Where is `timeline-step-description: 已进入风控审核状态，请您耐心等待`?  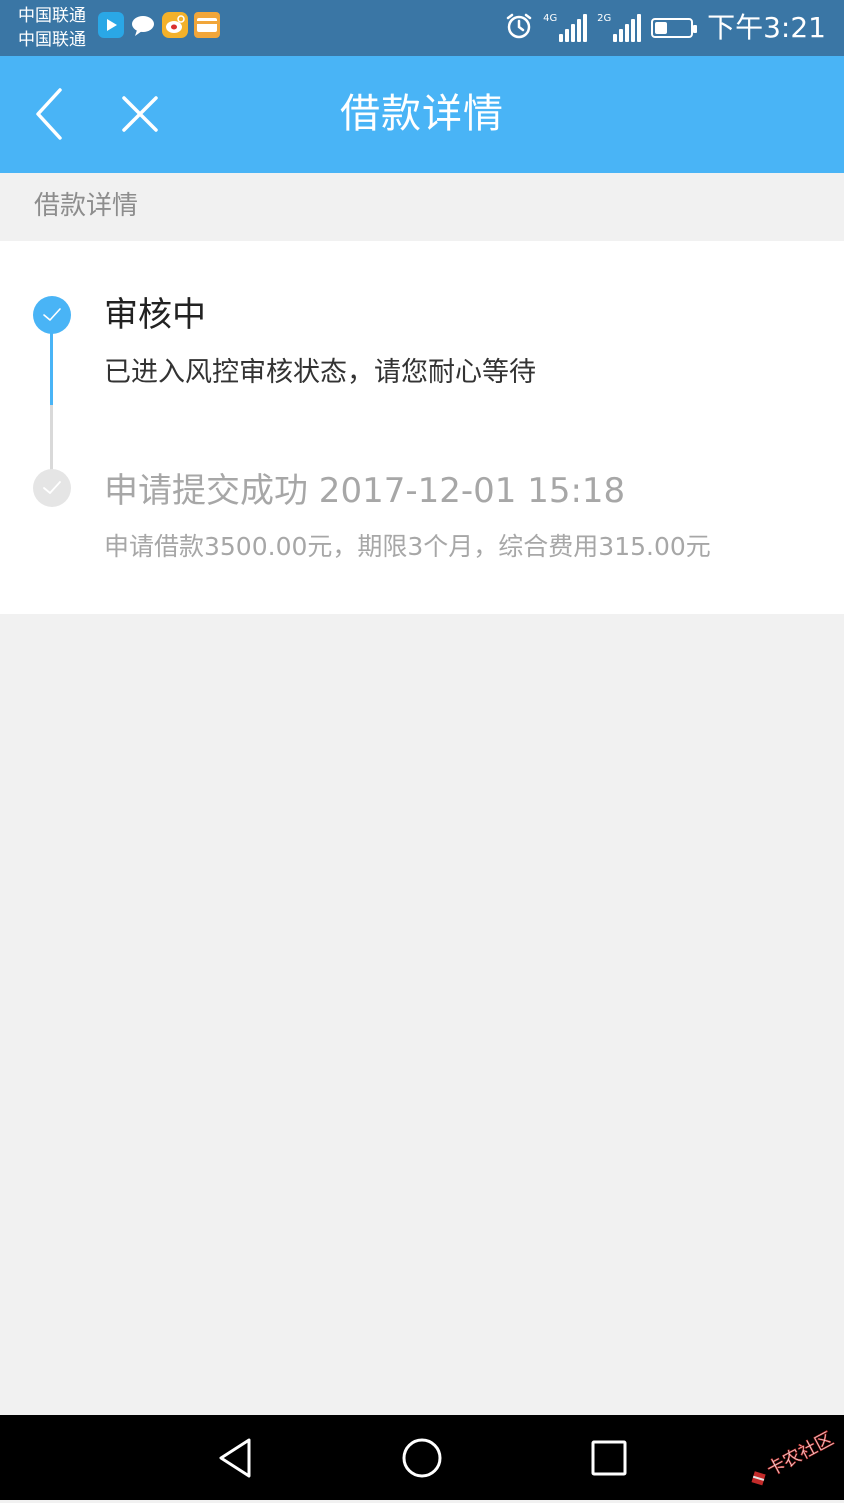
timeline-step-description: 已进入风控审核状态，请您耐心等待 is located at coordinates (320, 372).